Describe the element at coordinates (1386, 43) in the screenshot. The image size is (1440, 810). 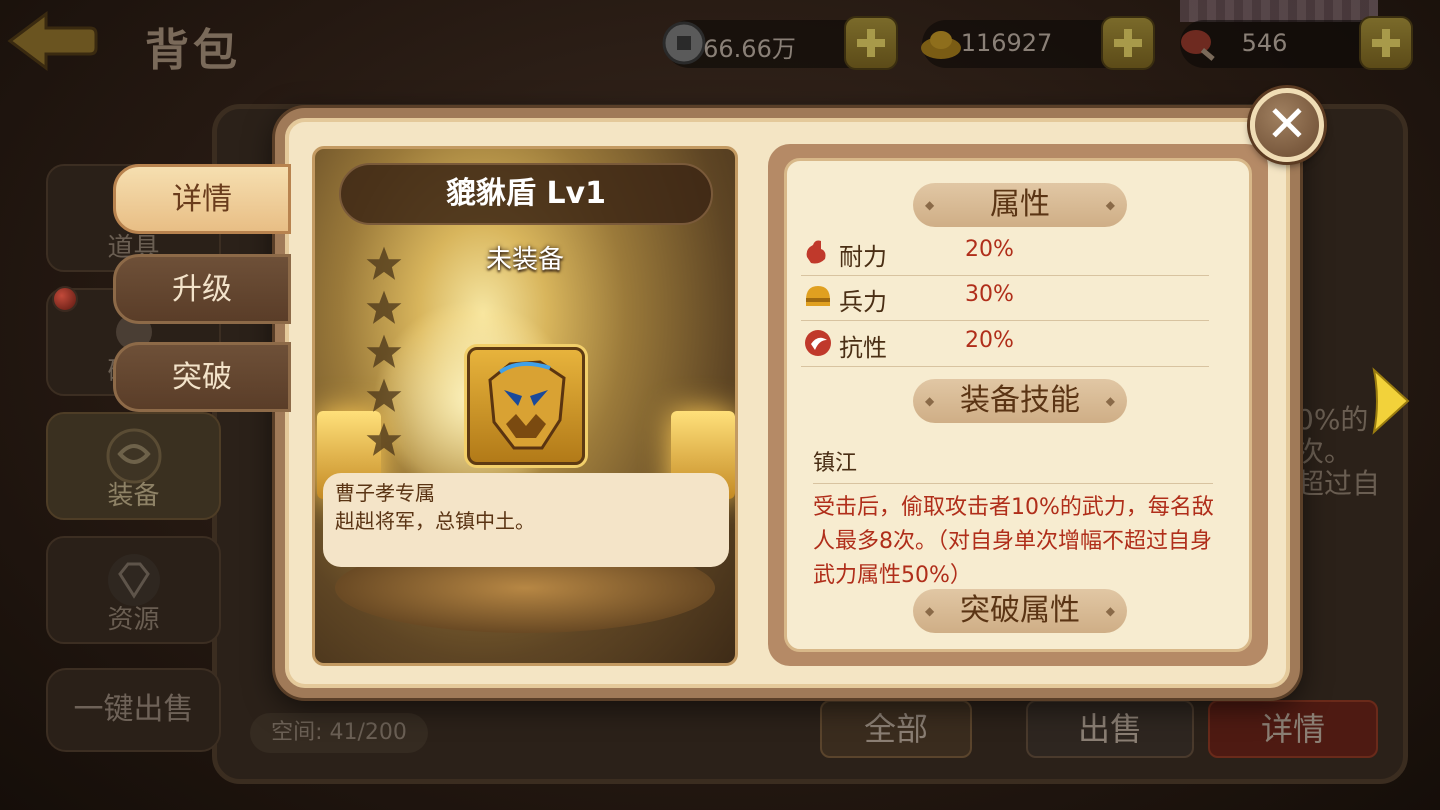
I see `add-meat-button` at that location.